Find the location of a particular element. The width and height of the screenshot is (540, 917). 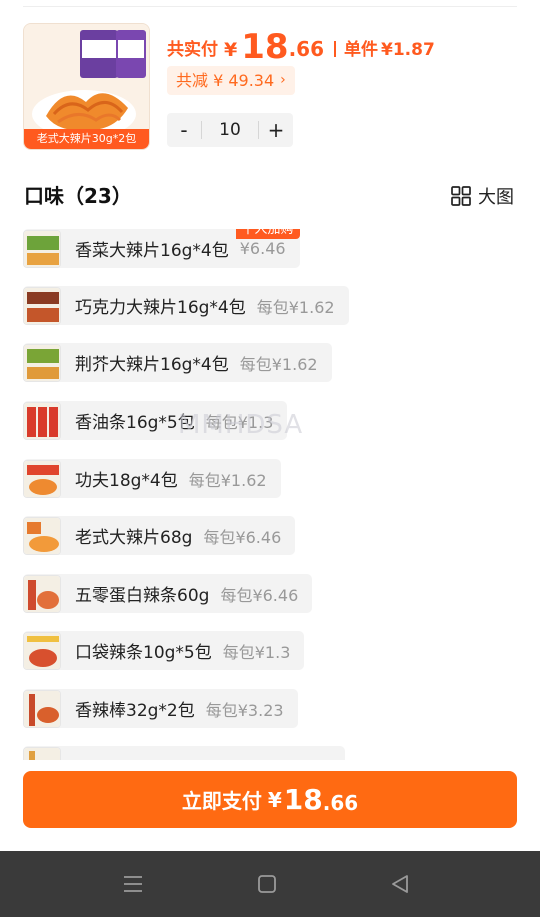

system-navigation-bar is located at coordinates (270, 884).